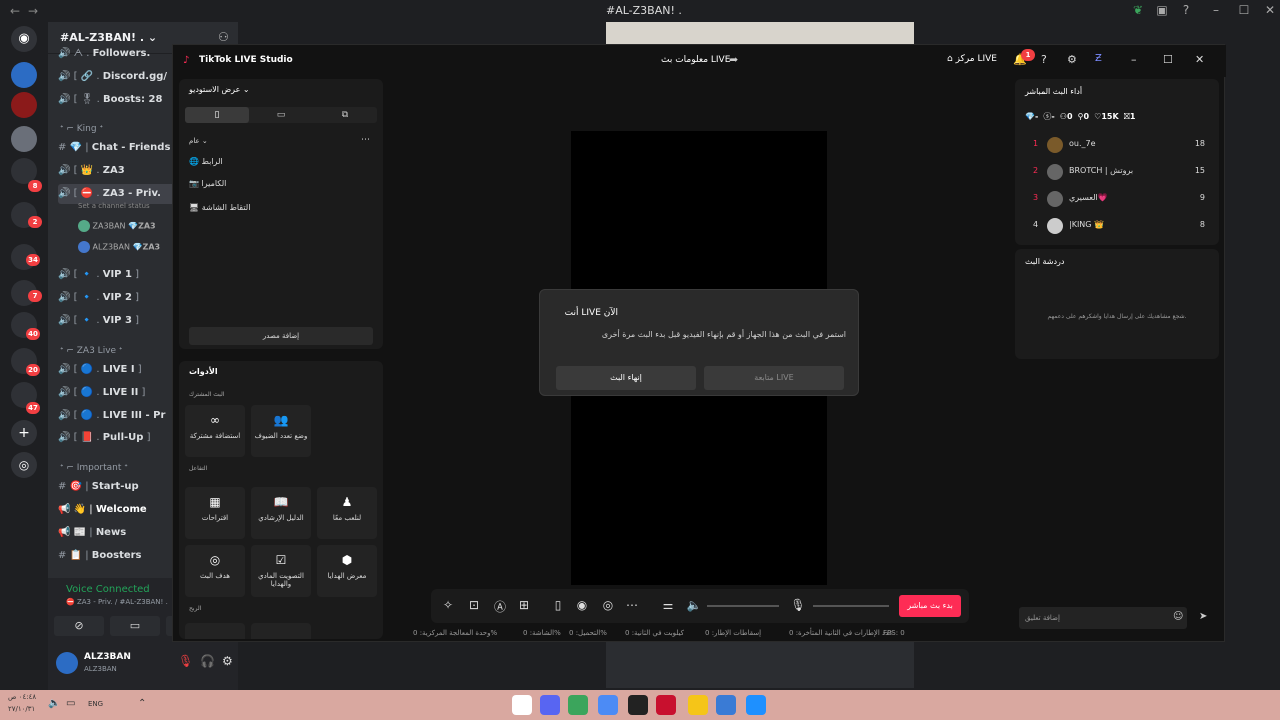  What do you see at coordinates (522, 705) in the screenshot?
I see `tiktok-task-icon` at bounding box center [522, 705].